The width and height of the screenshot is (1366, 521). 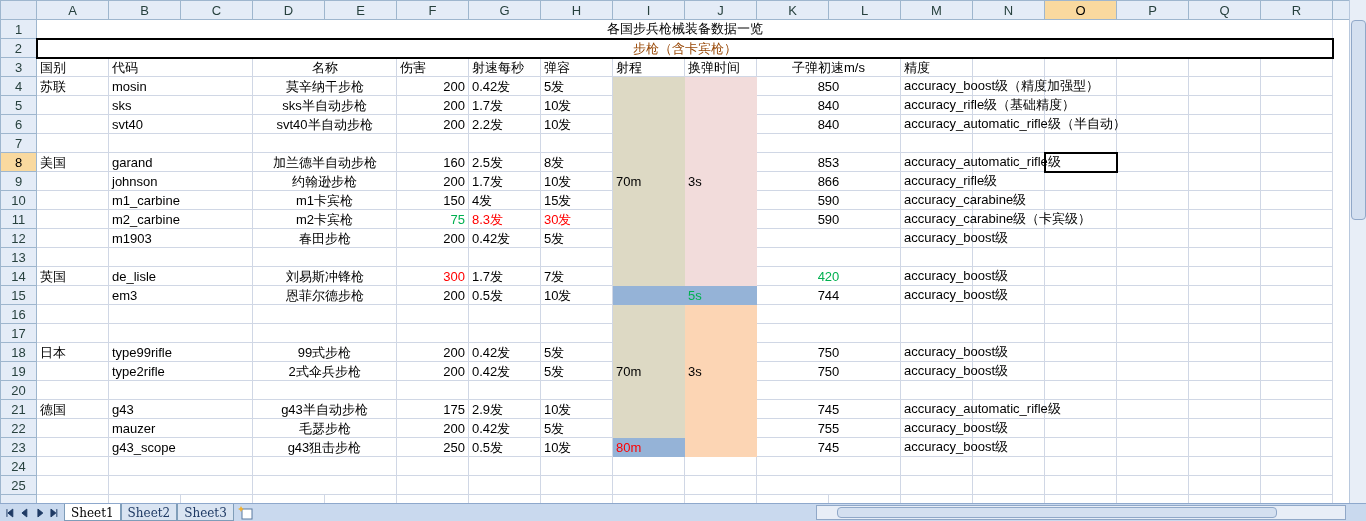 I want to click on table-cell: accuracy_automatic_rifle级（半自动）, so click(x=1015, y=123).